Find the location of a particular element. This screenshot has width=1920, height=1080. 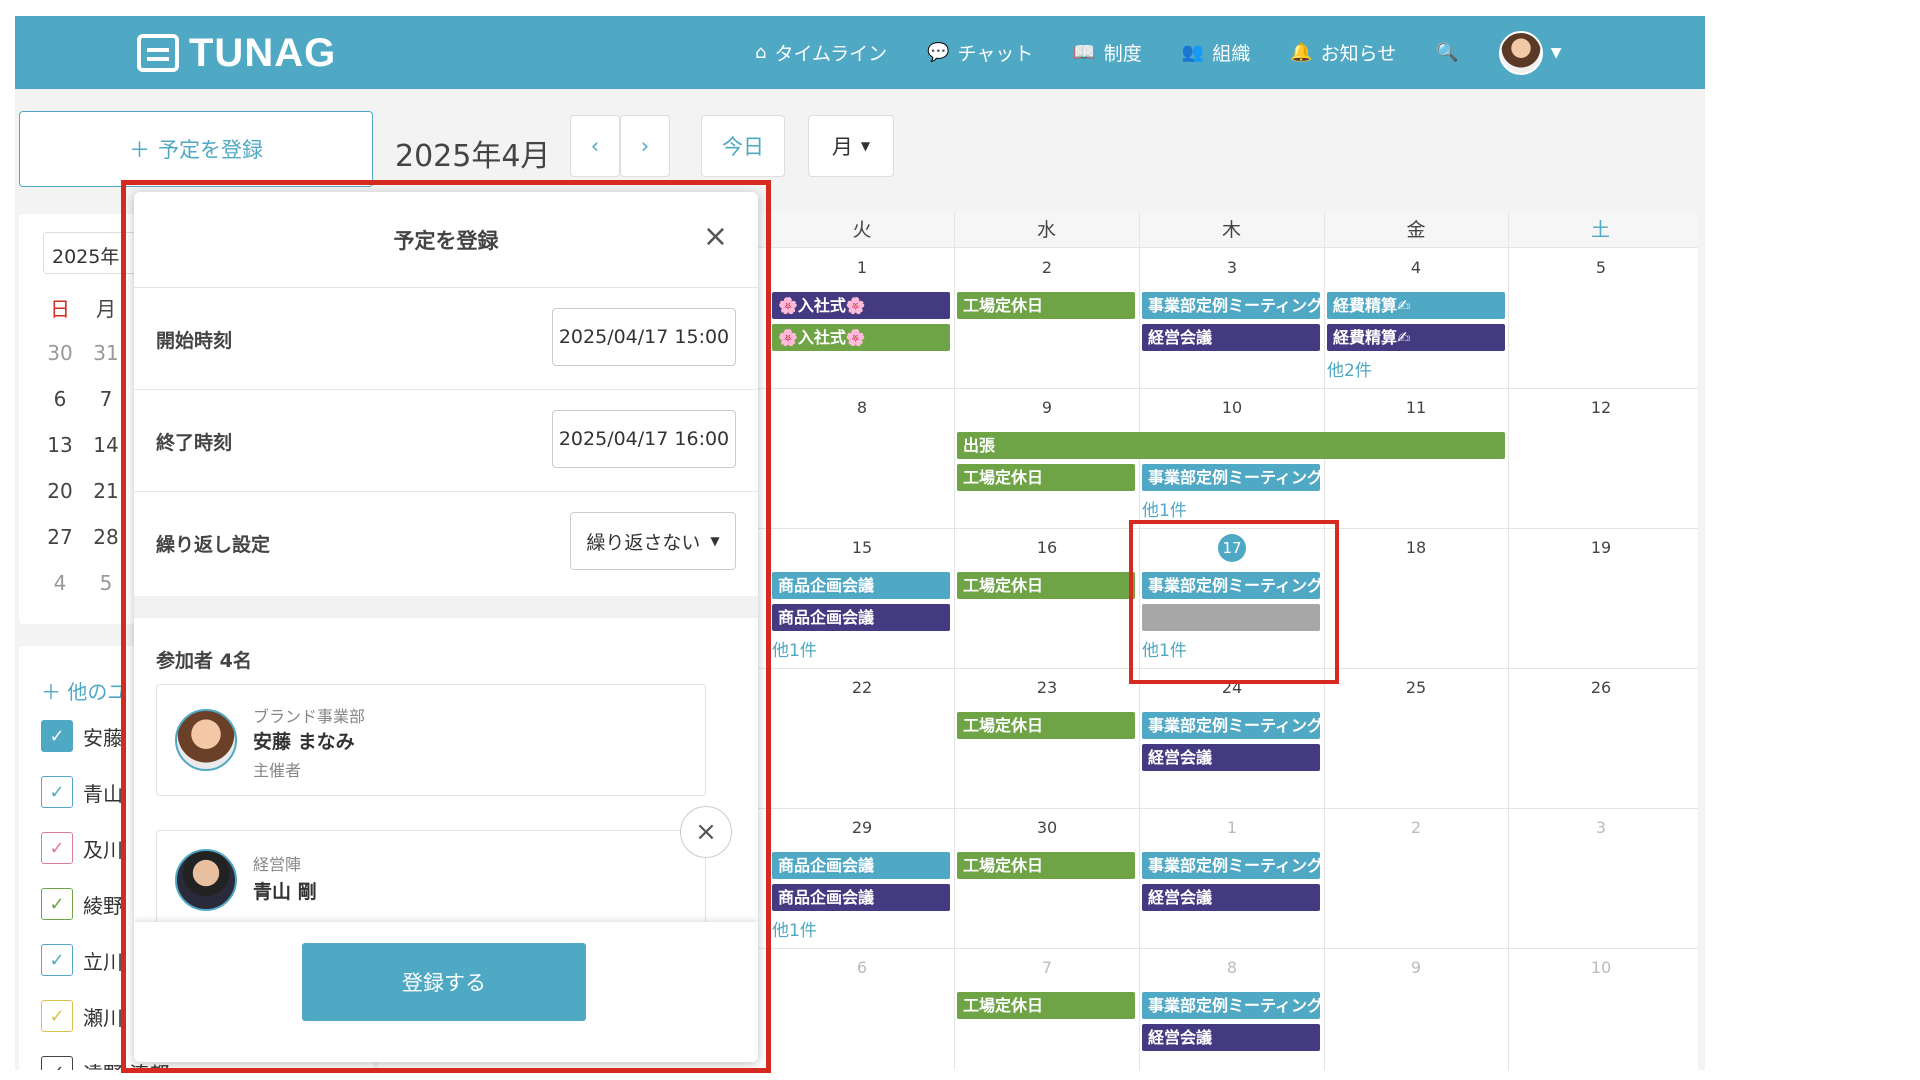

date-number: 15 is located at coordinates (862, 547).